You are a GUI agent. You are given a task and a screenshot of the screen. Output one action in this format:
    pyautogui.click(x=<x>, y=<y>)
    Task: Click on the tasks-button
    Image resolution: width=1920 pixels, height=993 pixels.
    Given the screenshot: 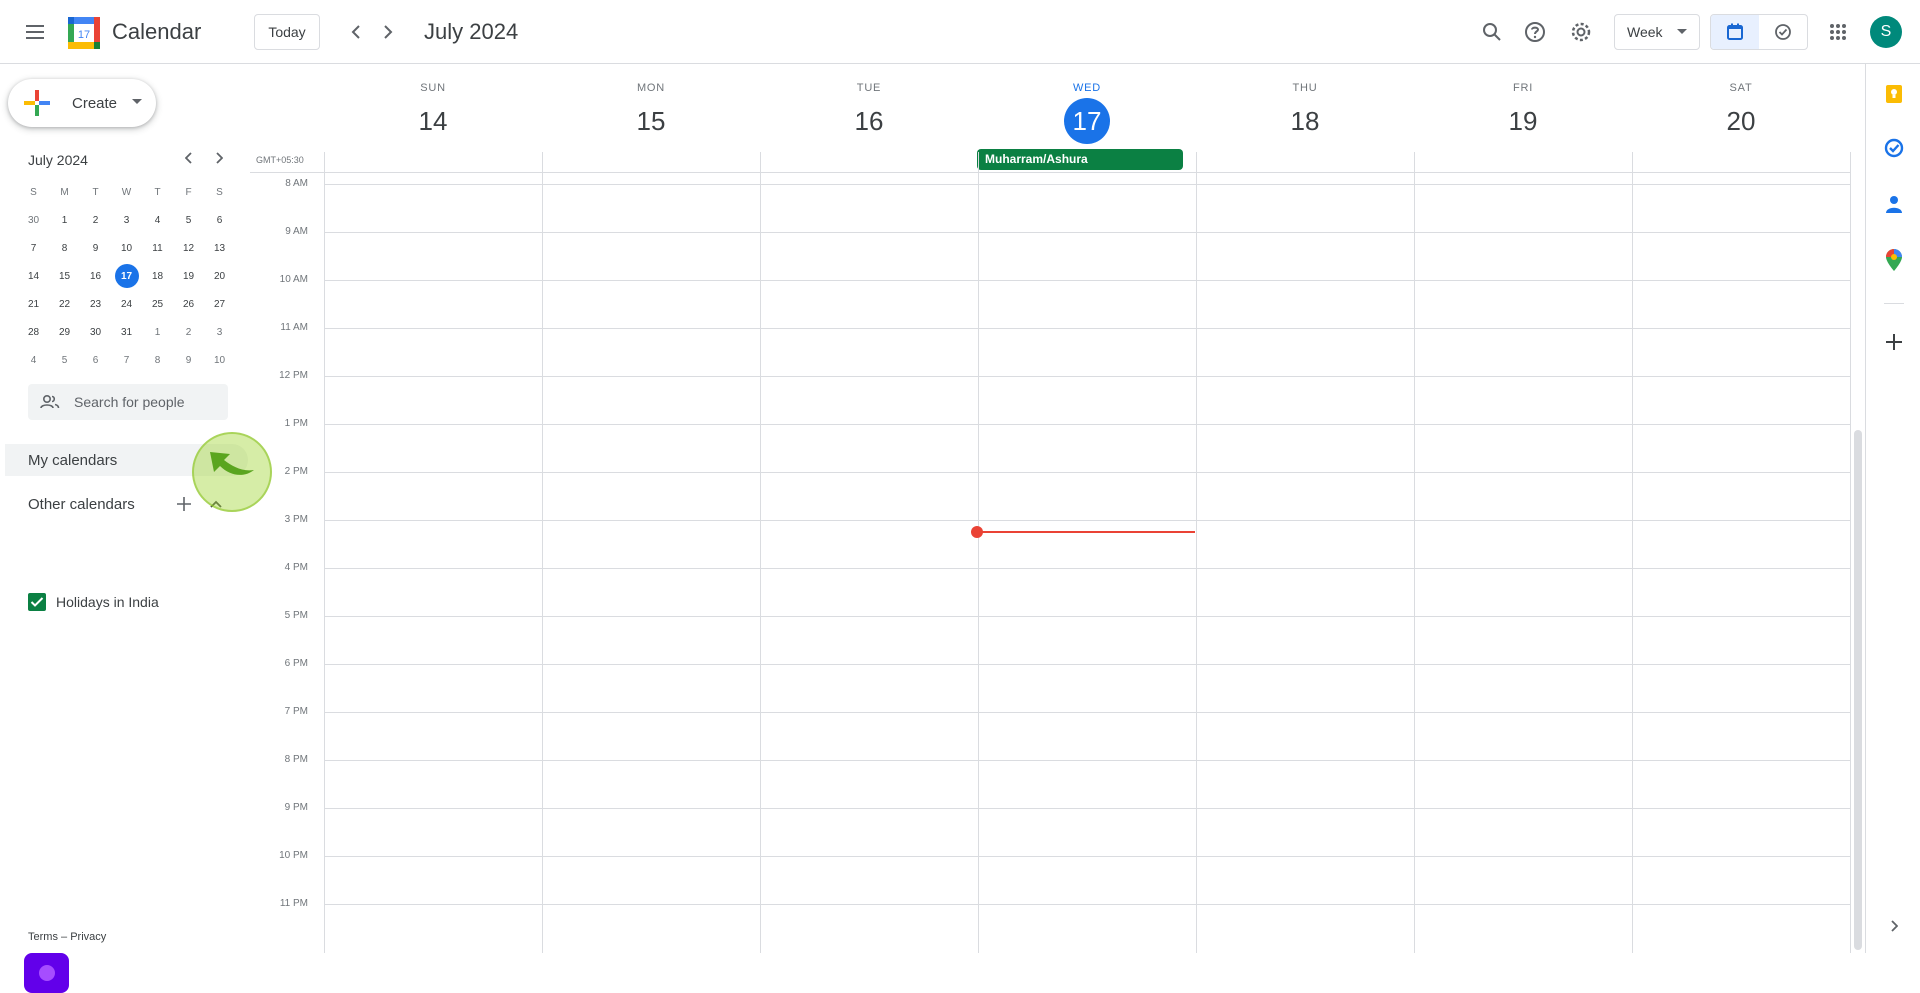 What is the action you would take?
    pyautogui.click(x=1894, y=148)
    